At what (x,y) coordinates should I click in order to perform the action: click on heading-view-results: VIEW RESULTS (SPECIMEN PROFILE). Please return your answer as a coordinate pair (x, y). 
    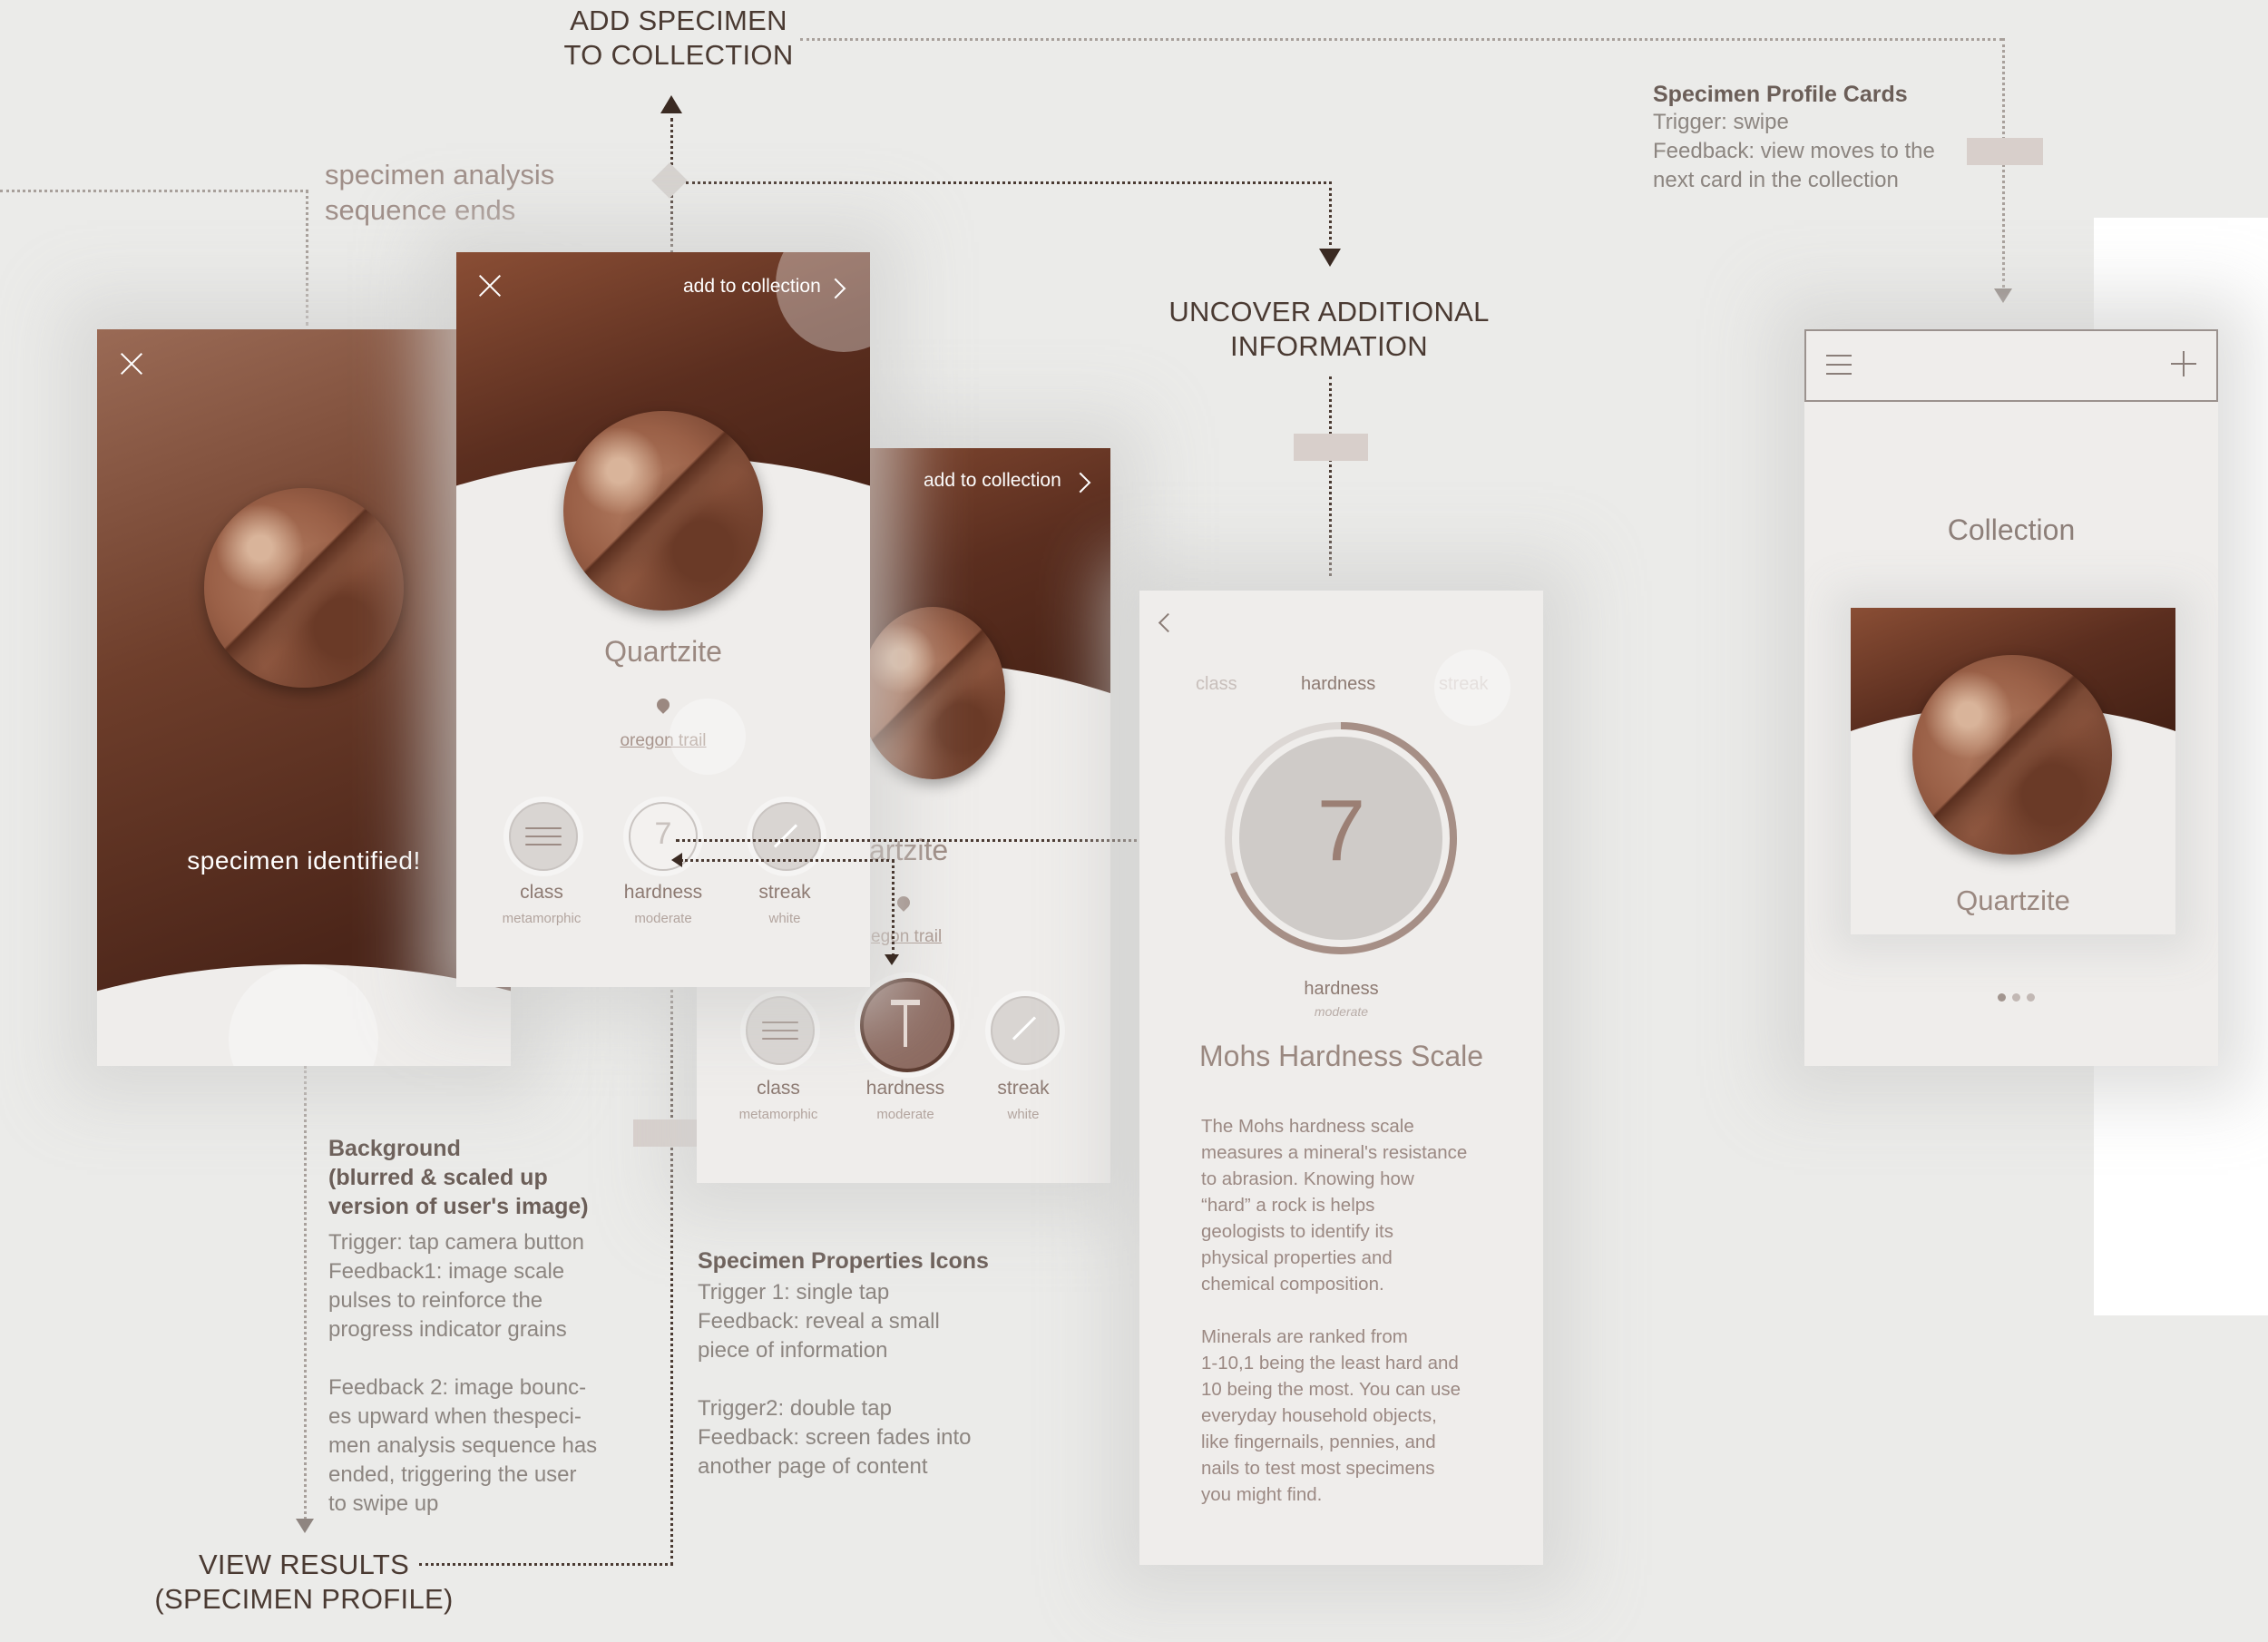
    Looking at the image, I should click on (304, 1582).